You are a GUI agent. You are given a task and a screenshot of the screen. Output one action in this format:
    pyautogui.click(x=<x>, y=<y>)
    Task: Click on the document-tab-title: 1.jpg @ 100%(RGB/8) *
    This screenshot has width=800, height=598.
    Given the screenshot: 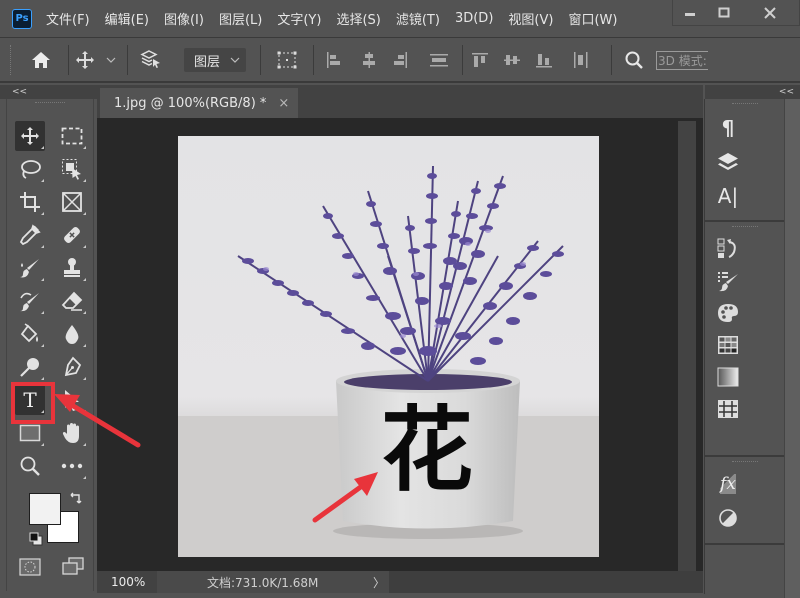 What is the action you would take?
    pyautogui.click(x=190, y=103)
    